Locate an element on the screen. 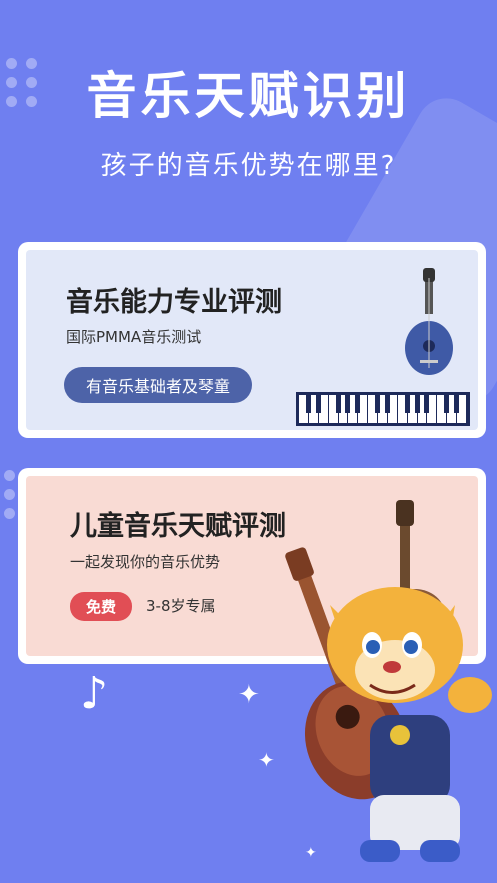  page-title: 音乐天赋识别 is located at coordinates (248, 96).